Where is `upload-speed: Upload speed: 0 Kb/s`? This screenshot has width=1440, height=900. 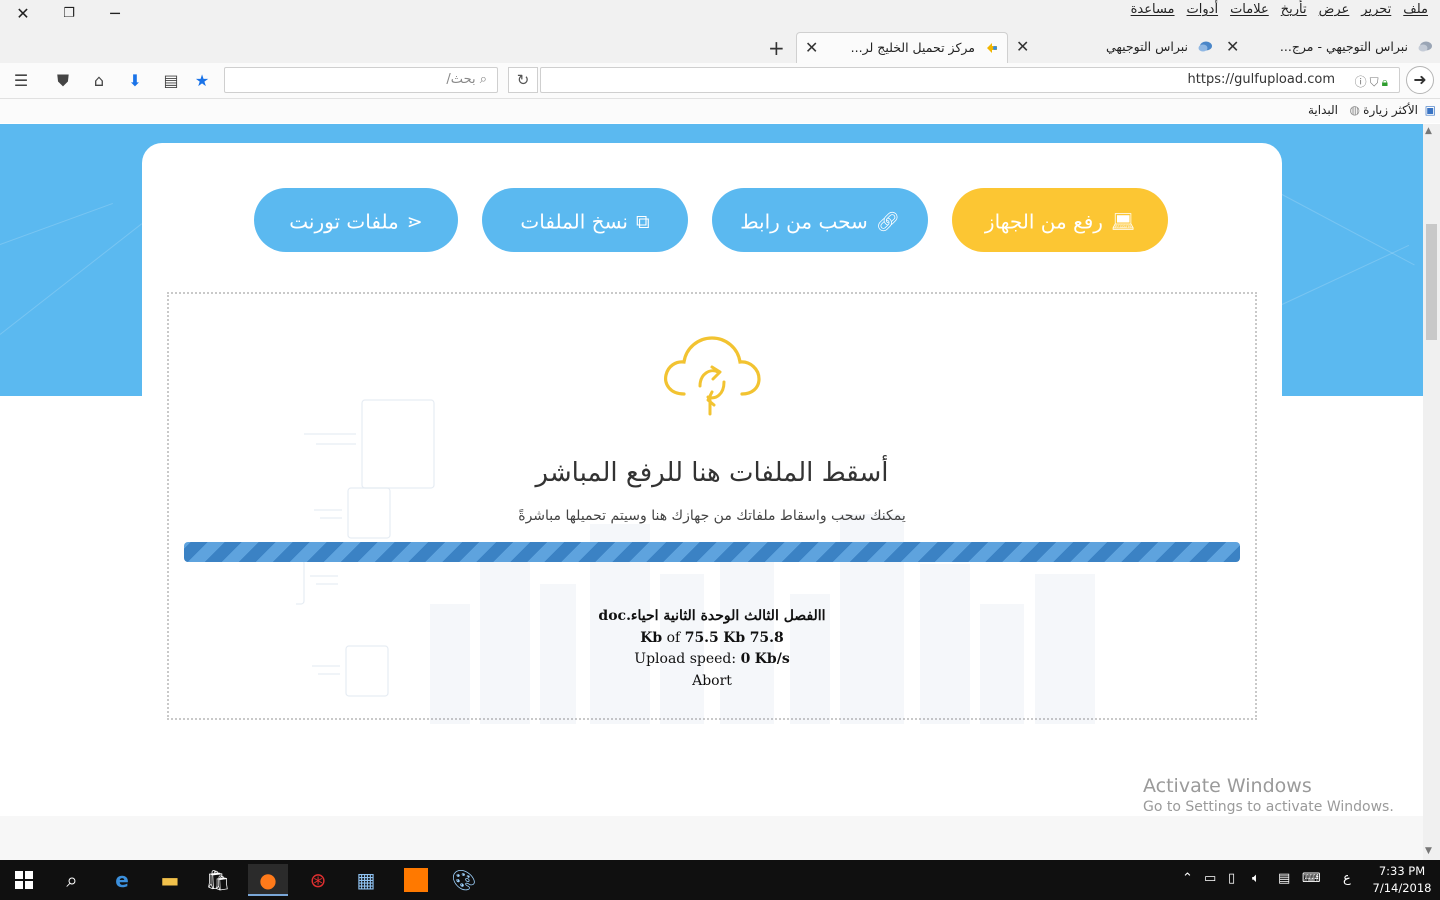
upload-speed: Upload speed: 0 Kb/s is located at coordinates (712, 659).